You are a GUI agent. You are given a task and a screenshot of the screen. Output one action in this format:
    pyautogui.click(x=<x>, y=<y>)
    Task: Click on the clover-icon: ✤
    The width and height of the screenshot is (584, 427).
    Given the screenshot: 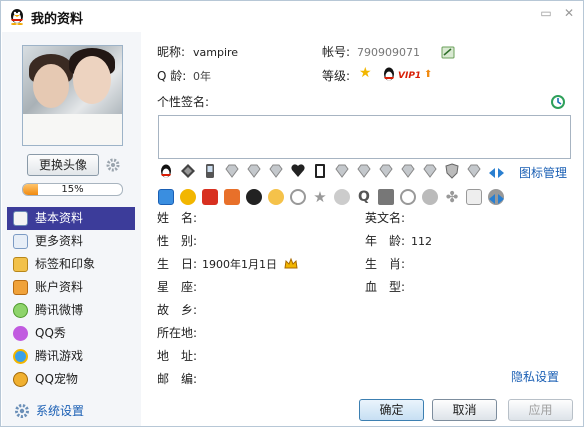 What is the action you would take?
    pyautogui.click(x=452, y=197)
    